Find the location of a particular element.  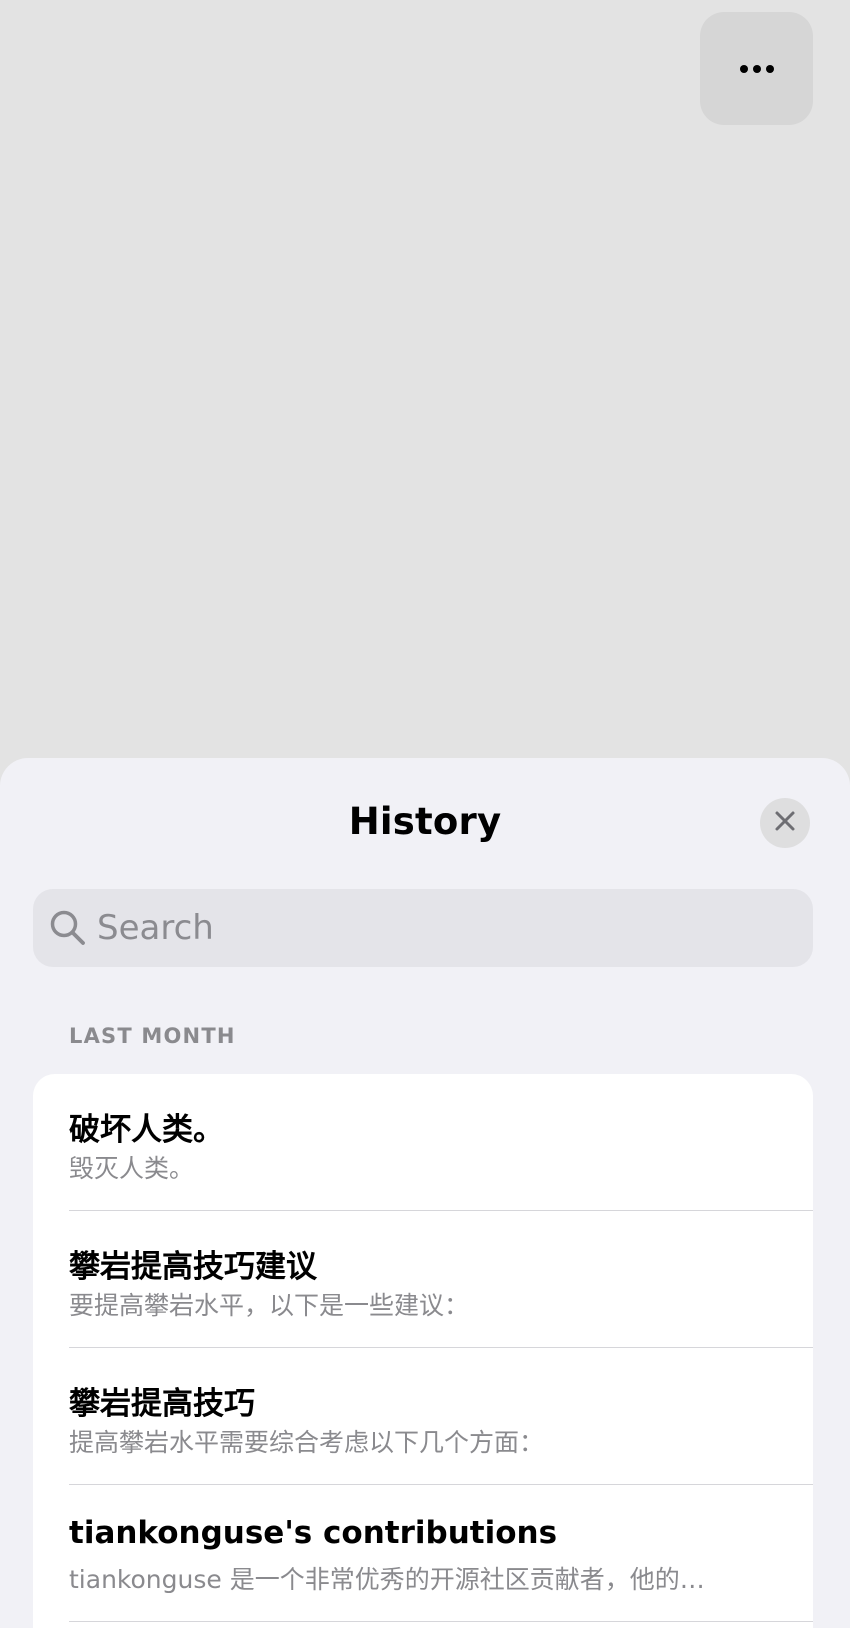

search-bar is located at coordinates (423, 928).